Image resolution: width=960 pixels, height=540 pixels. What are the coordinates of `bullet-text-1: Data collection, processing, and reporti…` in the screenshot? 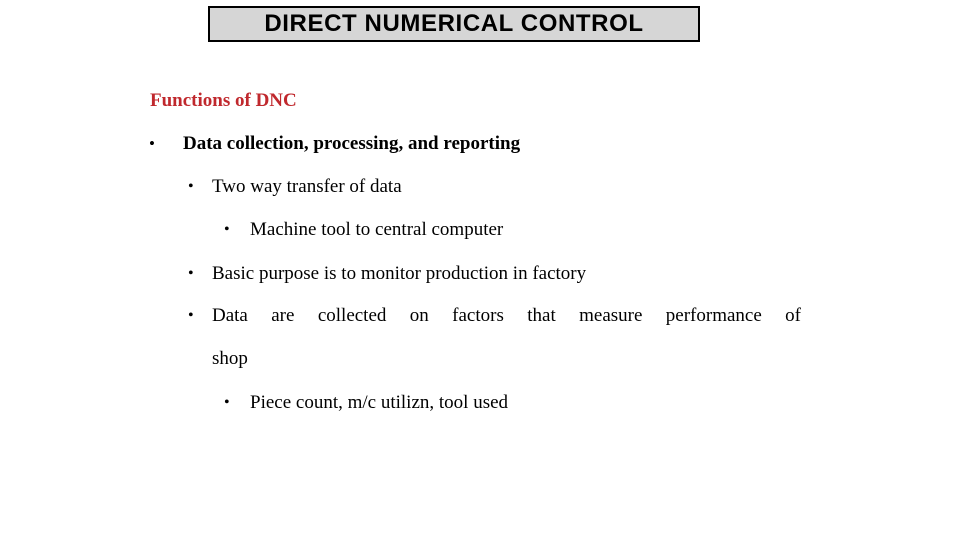 It's located at (352, 143).